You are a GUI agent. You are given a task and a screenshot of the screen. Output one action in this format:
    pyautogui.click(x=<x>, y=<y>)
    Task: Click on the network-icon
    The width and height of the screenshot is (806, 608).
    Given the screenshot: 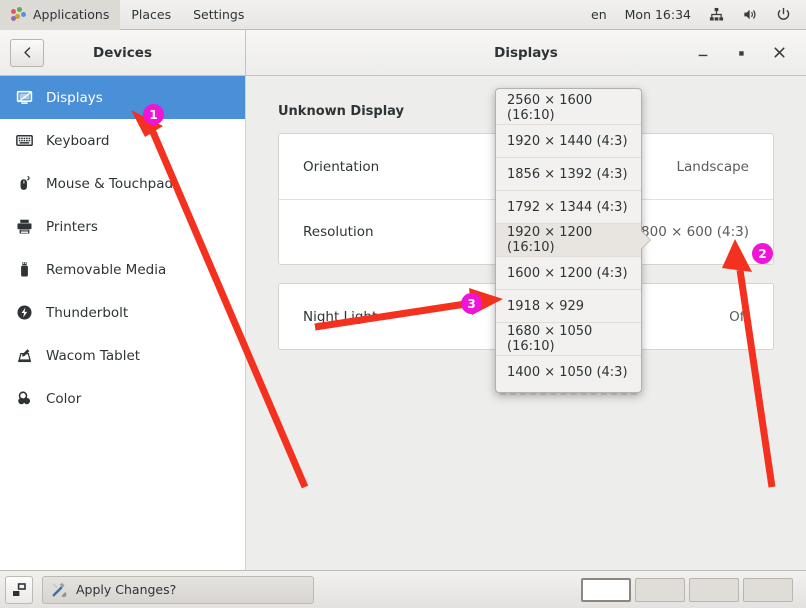 What is the action you would take?
    pyautogui.click(x=716, y=14)
    